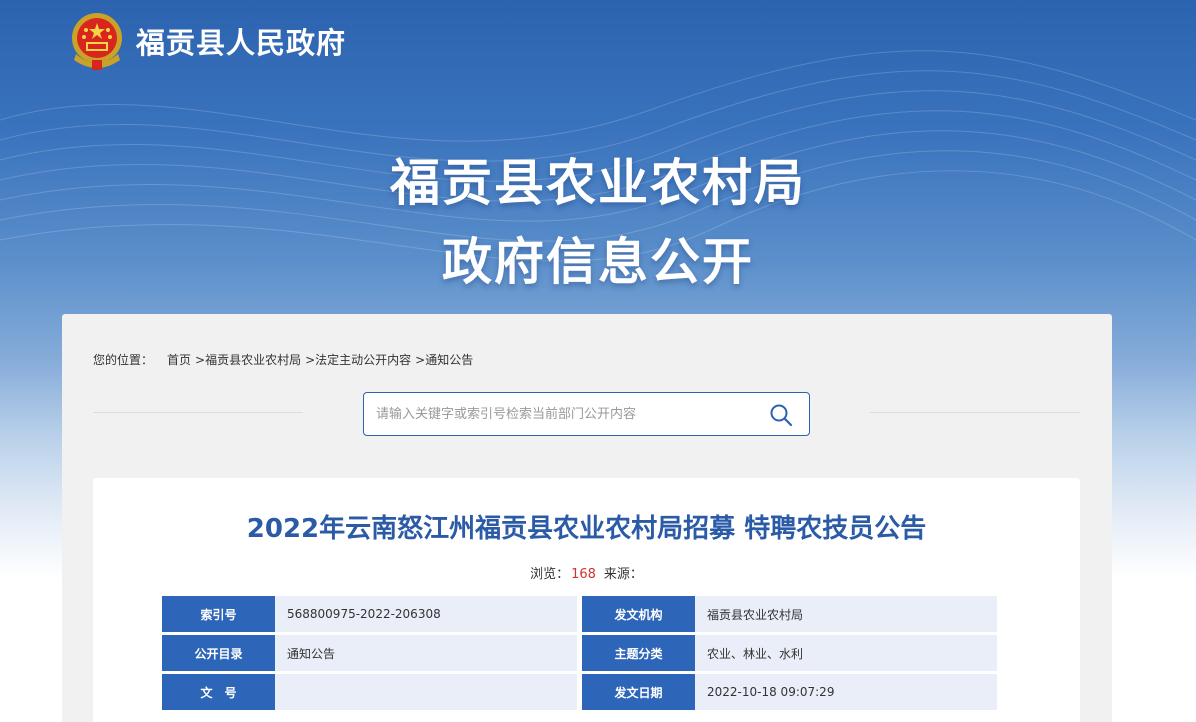 The width and height of the screenshot is (1196, 722). Describe the element at coordinates (638, 614) in the screenshot. I see `issuing-agency-label: 发文机构` at that location.